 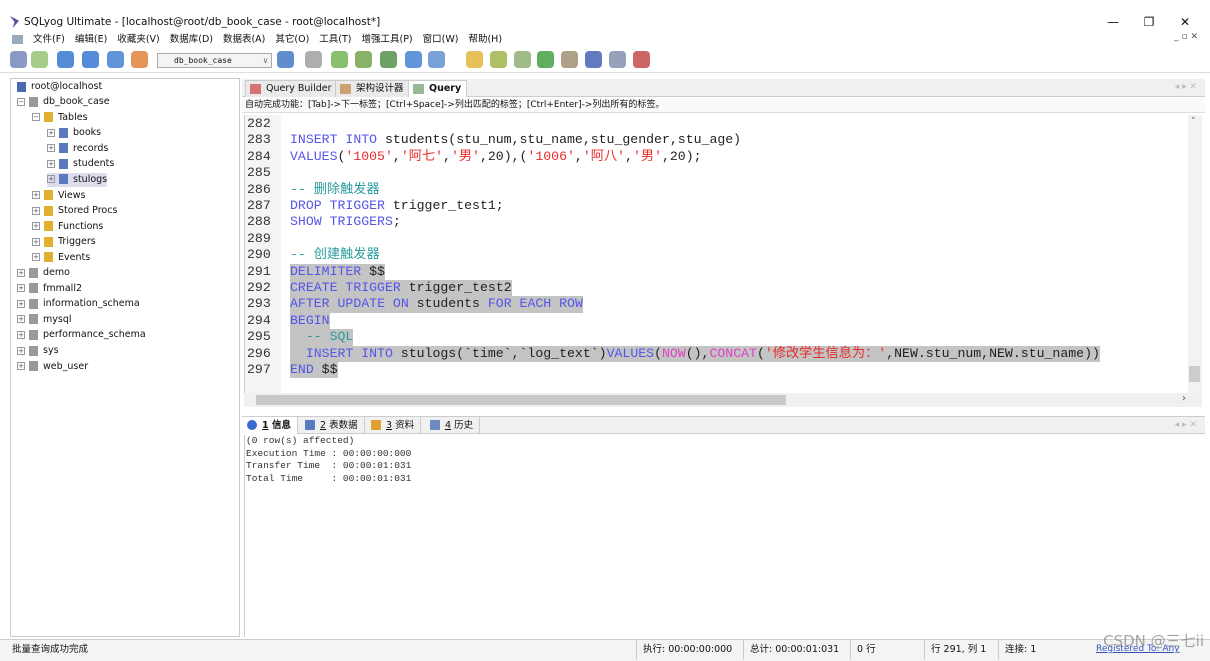 What do you see at coordinates (401, 288) in the screenshot?
I see `code-content: CREATE TRIGGER trigger_test2` at bounding box center [401, 288].